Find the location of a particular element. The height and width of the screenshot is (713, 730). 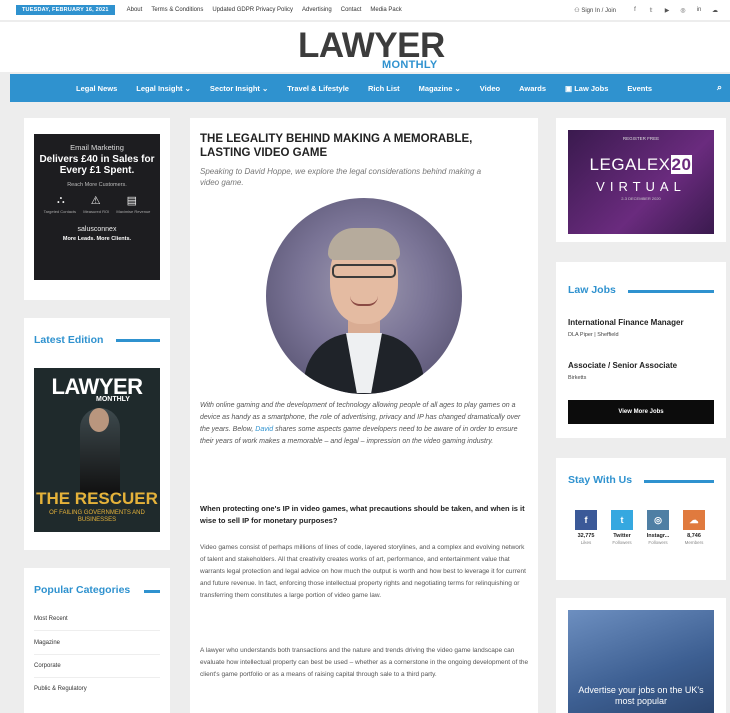

follow-label: Members is located at coordinates (694, 542).